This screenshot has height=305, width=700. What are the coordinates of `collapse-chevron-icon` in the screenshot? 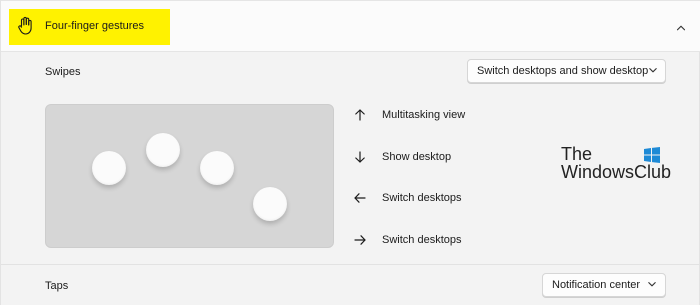 It's located at (681, 28).